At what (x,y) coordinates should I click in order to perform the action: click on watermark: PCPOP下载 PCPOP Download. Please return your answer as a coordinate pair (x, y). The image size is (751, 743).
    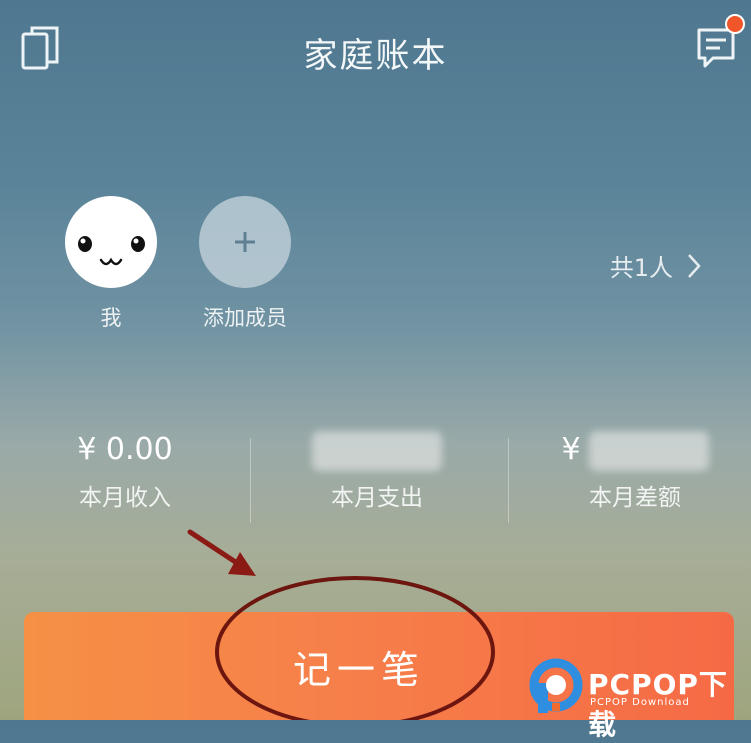
    Looking at the image, I should click on (638, 698).